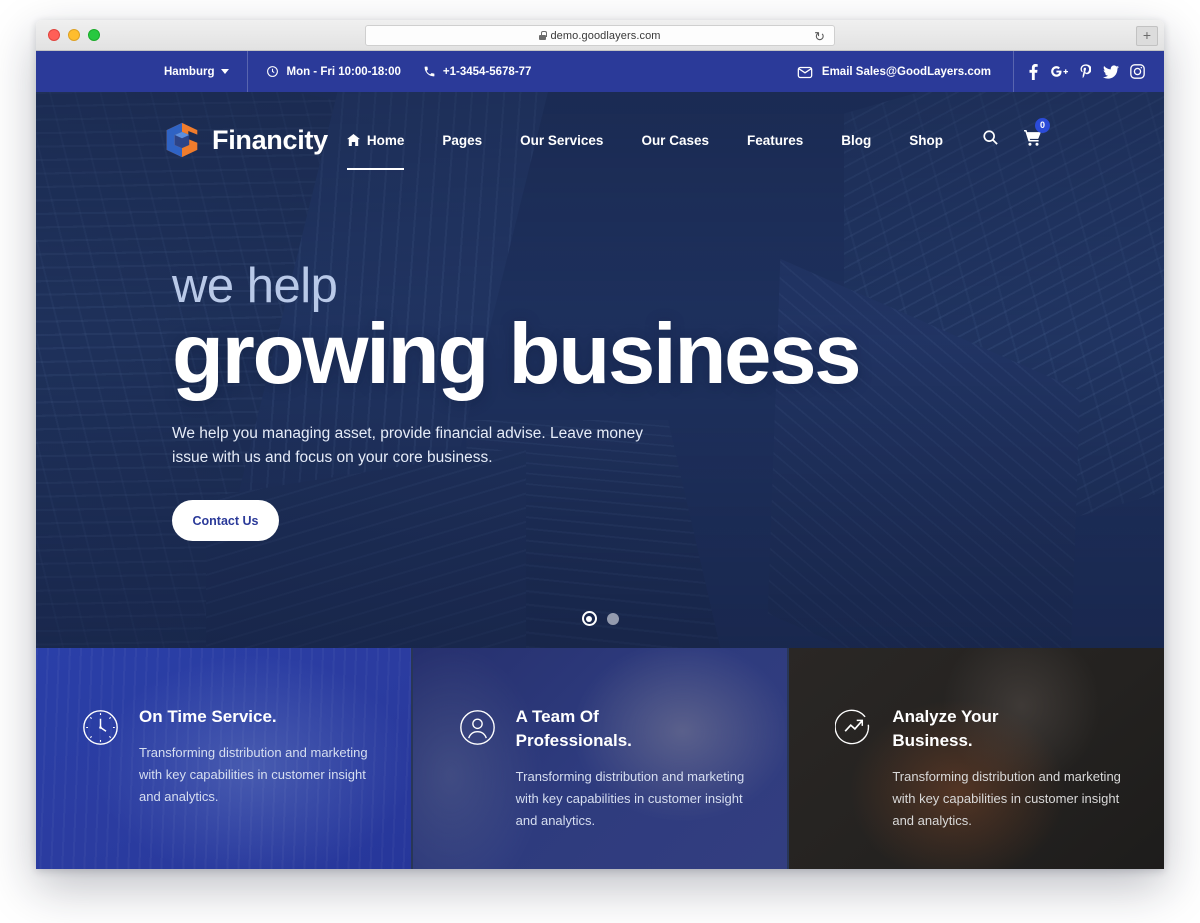 This screenshot has height=923, width=1200. What do you see at coordinates (94, 35) in the screenshot?
I see `maximize-window-button` at bounding box center [94, 35].